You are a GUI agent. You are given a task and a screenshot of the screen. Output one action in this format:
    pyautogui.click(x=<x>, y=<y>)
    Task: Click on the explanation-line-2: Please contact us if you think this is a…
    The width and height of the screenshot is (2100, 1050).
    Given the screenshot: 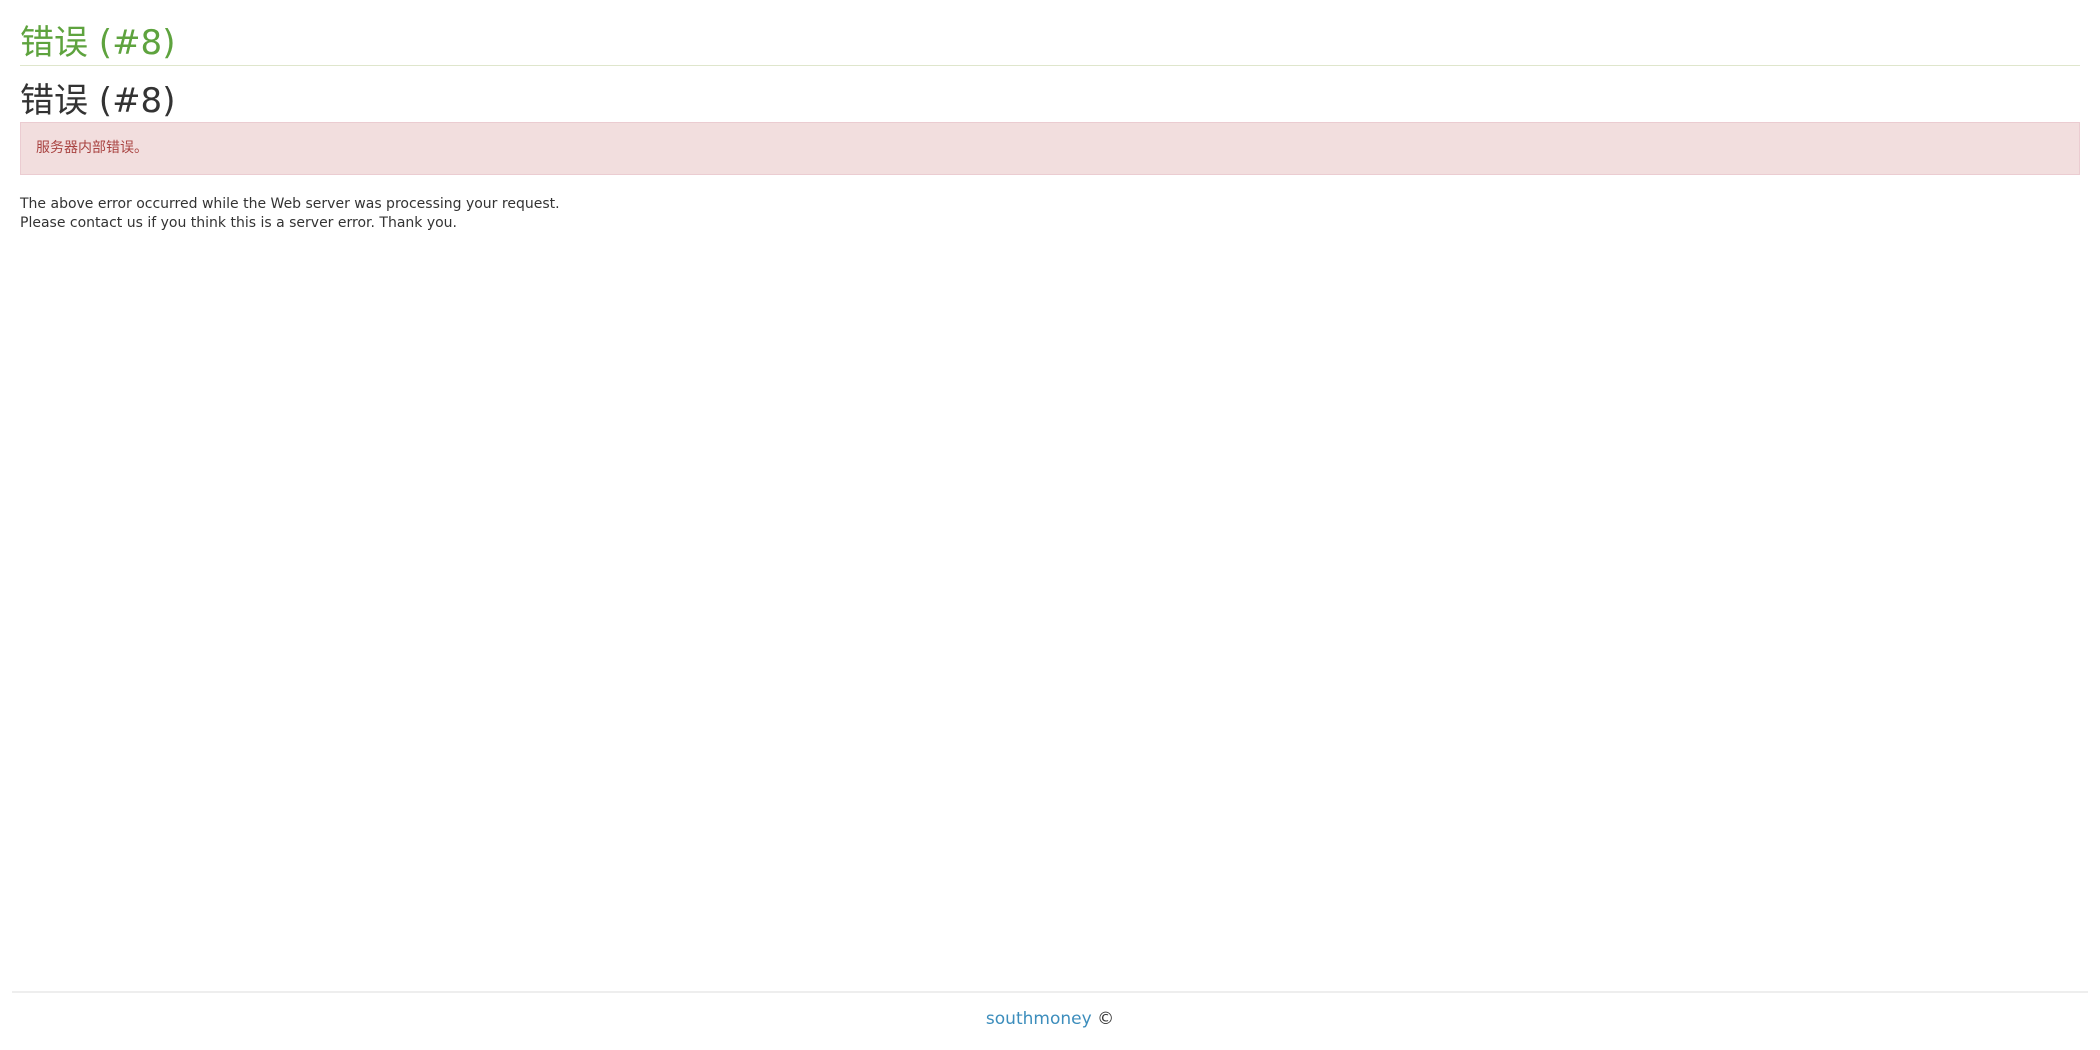 What is the action you would take?
    pyautogui.click(x=239, y=223)
    